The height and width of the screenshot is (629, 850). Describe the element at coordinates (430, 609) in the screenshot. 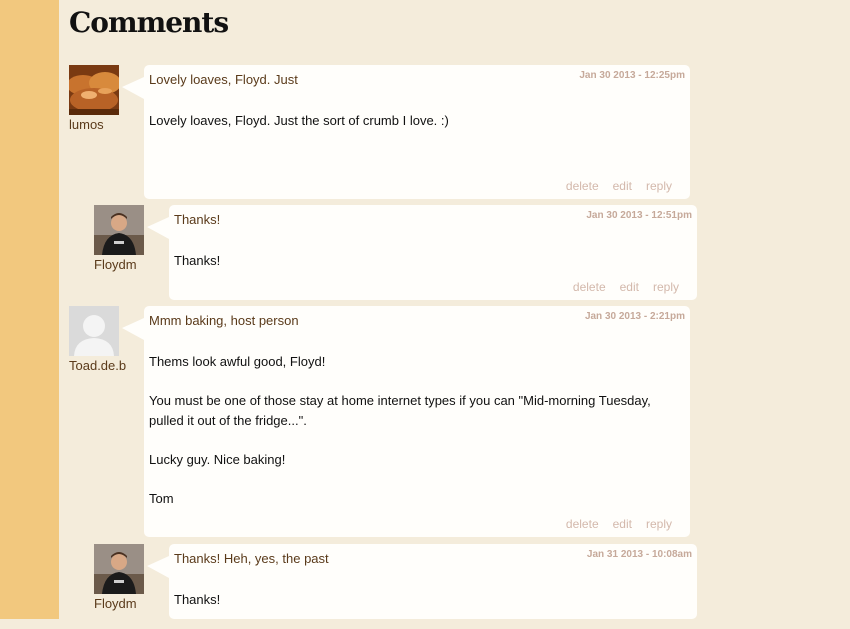

I see `comment-body: Thanks!` at that location.